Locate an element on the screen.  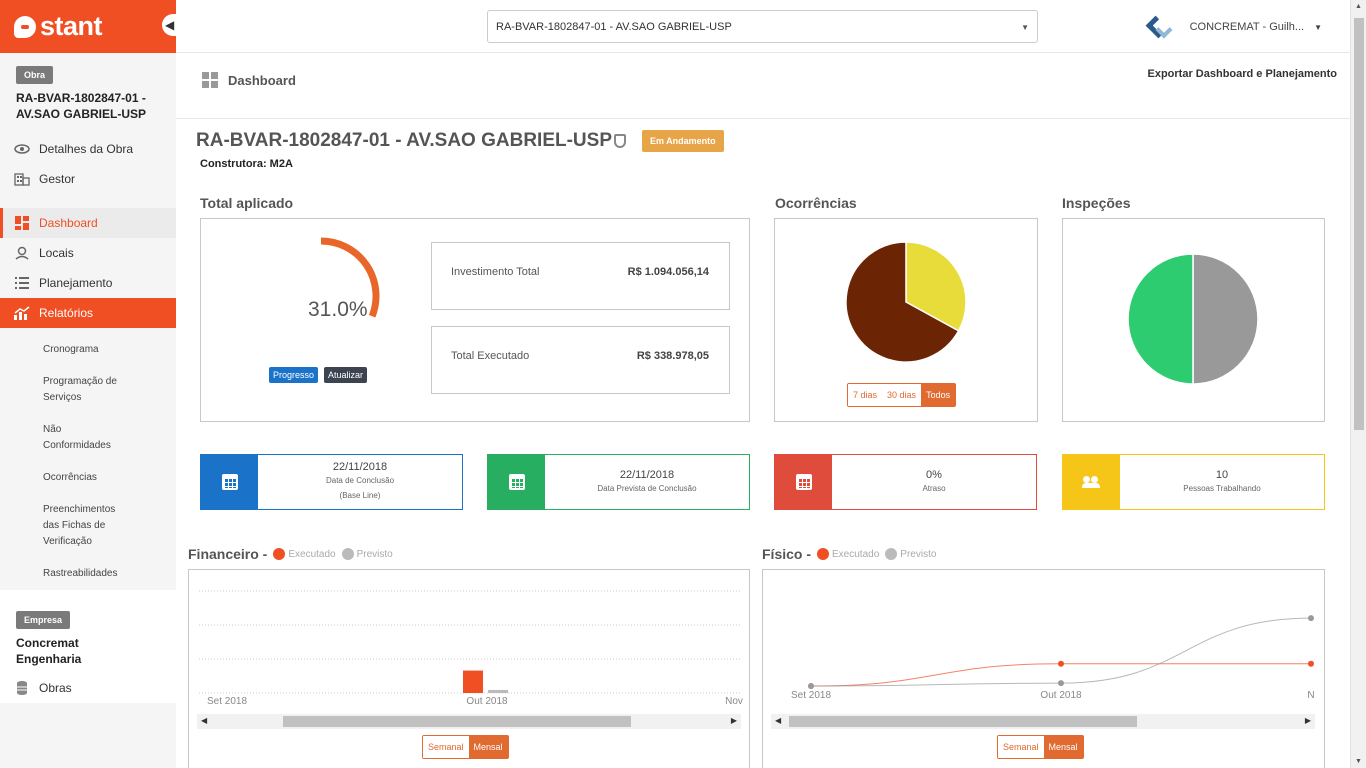
location-pin-icon is located at coordinates (22, 253).